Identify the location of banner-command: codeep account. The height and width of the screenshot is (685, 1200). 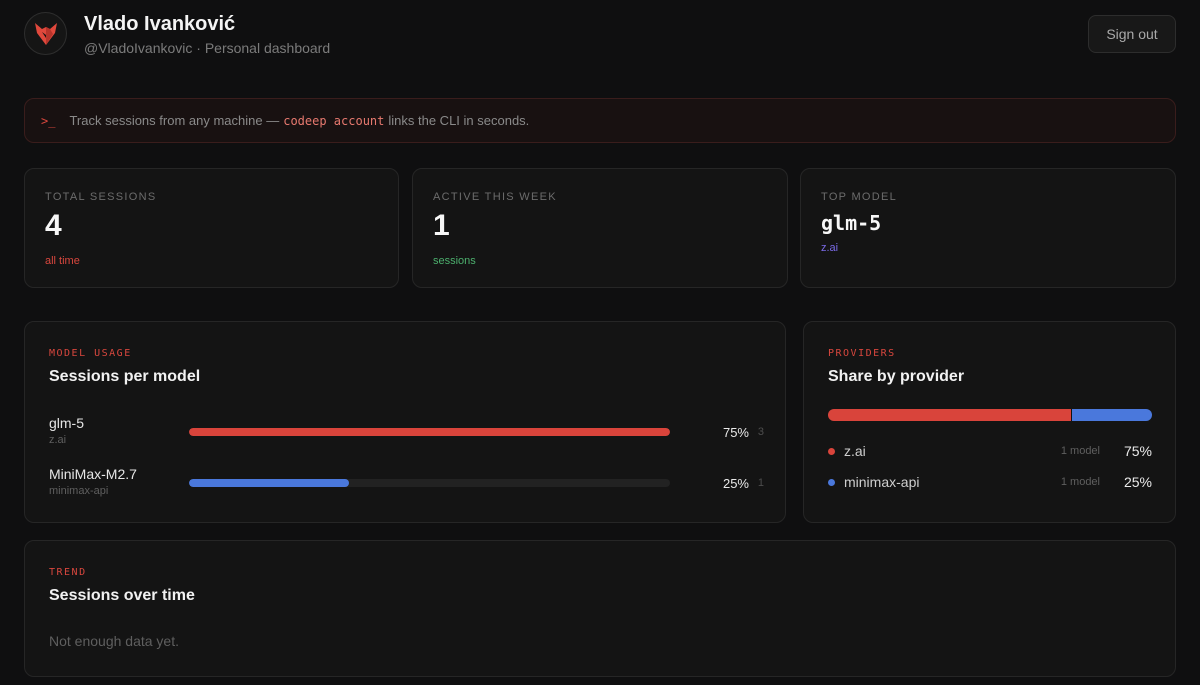
(334, 120).